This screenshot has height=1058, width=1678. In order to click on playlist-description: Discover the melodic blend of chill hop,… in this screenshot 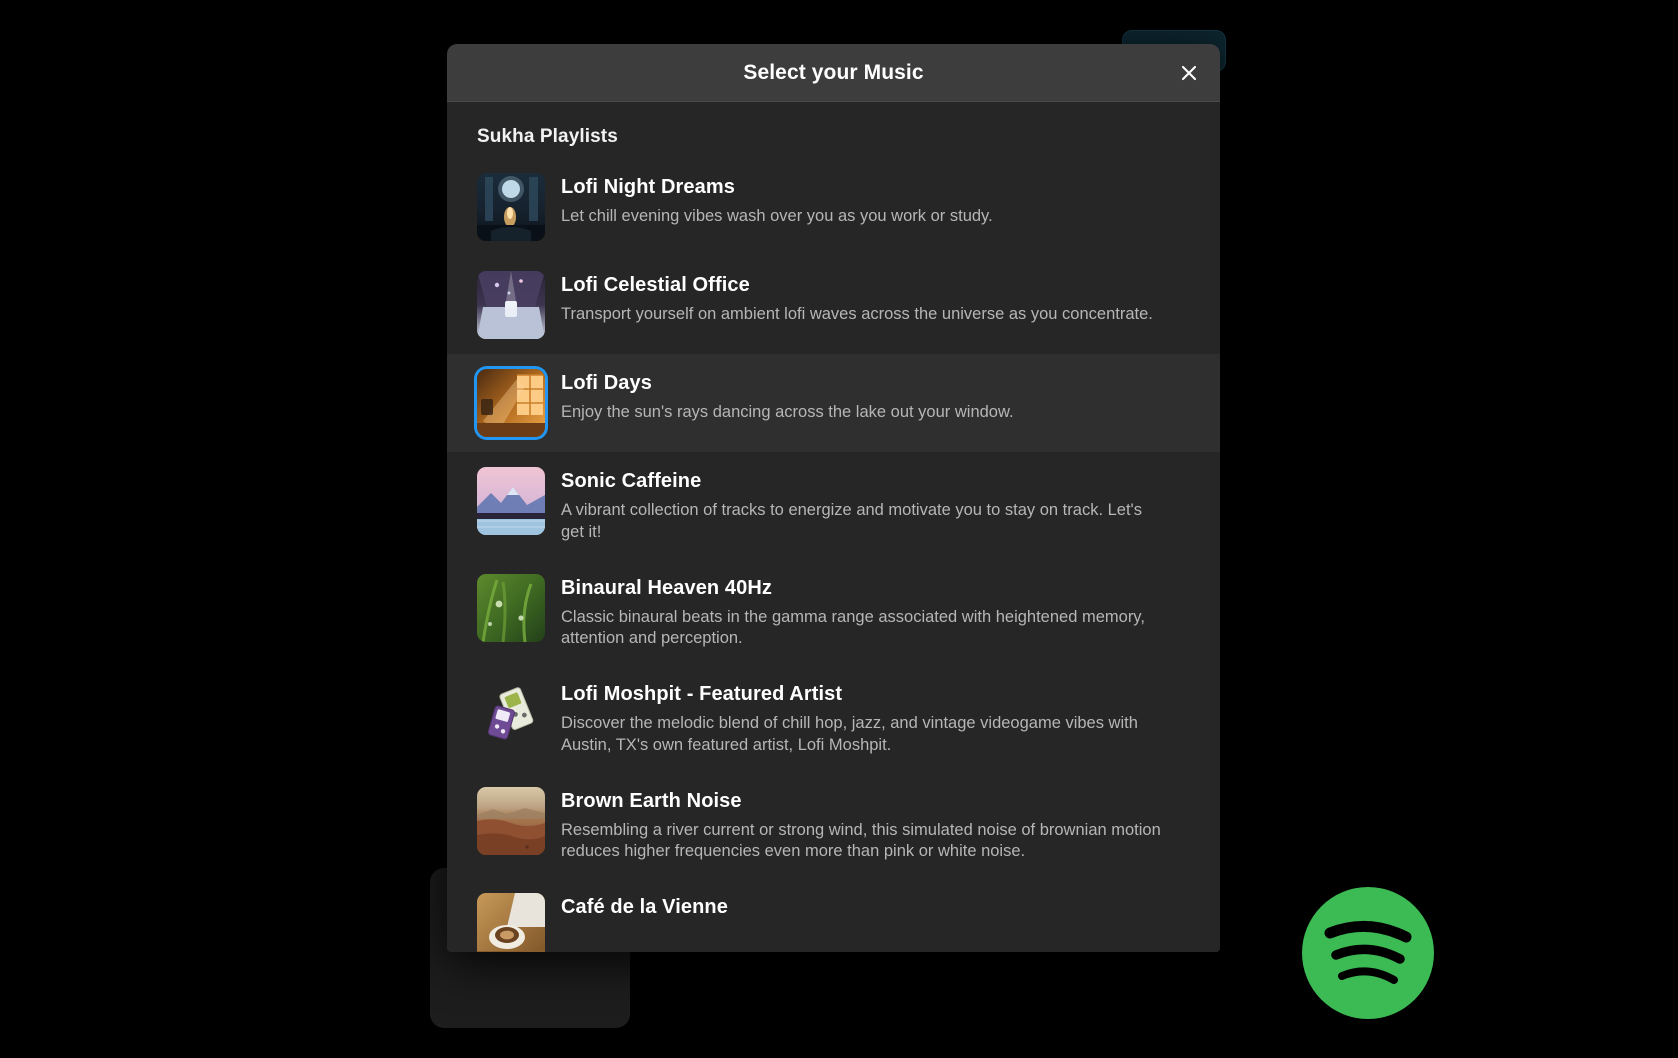, I will do `click(849, 734)`.